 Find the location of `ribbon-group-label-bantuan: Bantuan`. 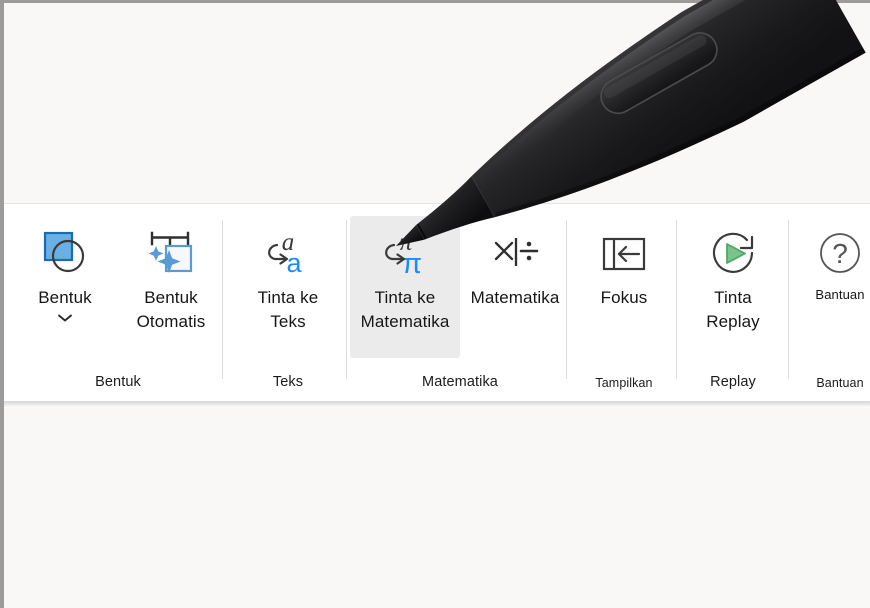

ribbon-group-label-bantuan: Bantuan is located at coordinates (840, 383).